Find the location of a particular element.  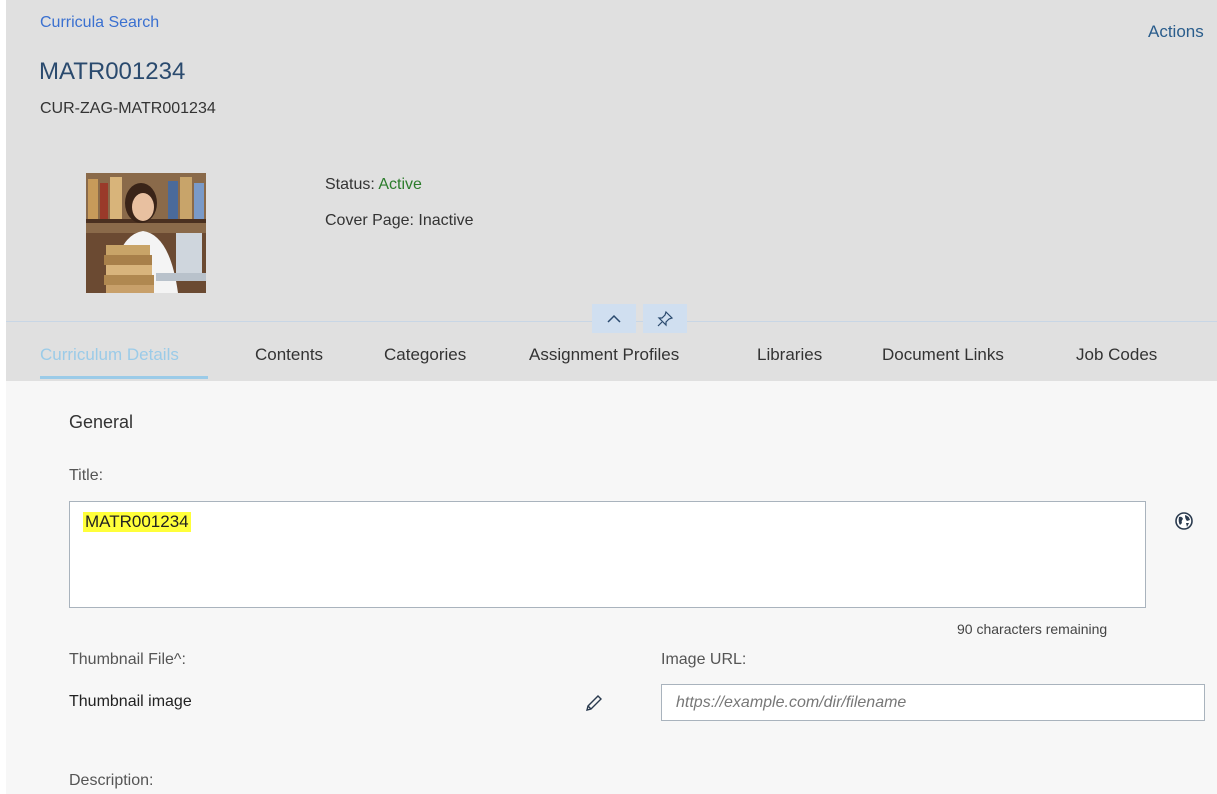

chevron-up-icon is located at coordinates (614, 318).